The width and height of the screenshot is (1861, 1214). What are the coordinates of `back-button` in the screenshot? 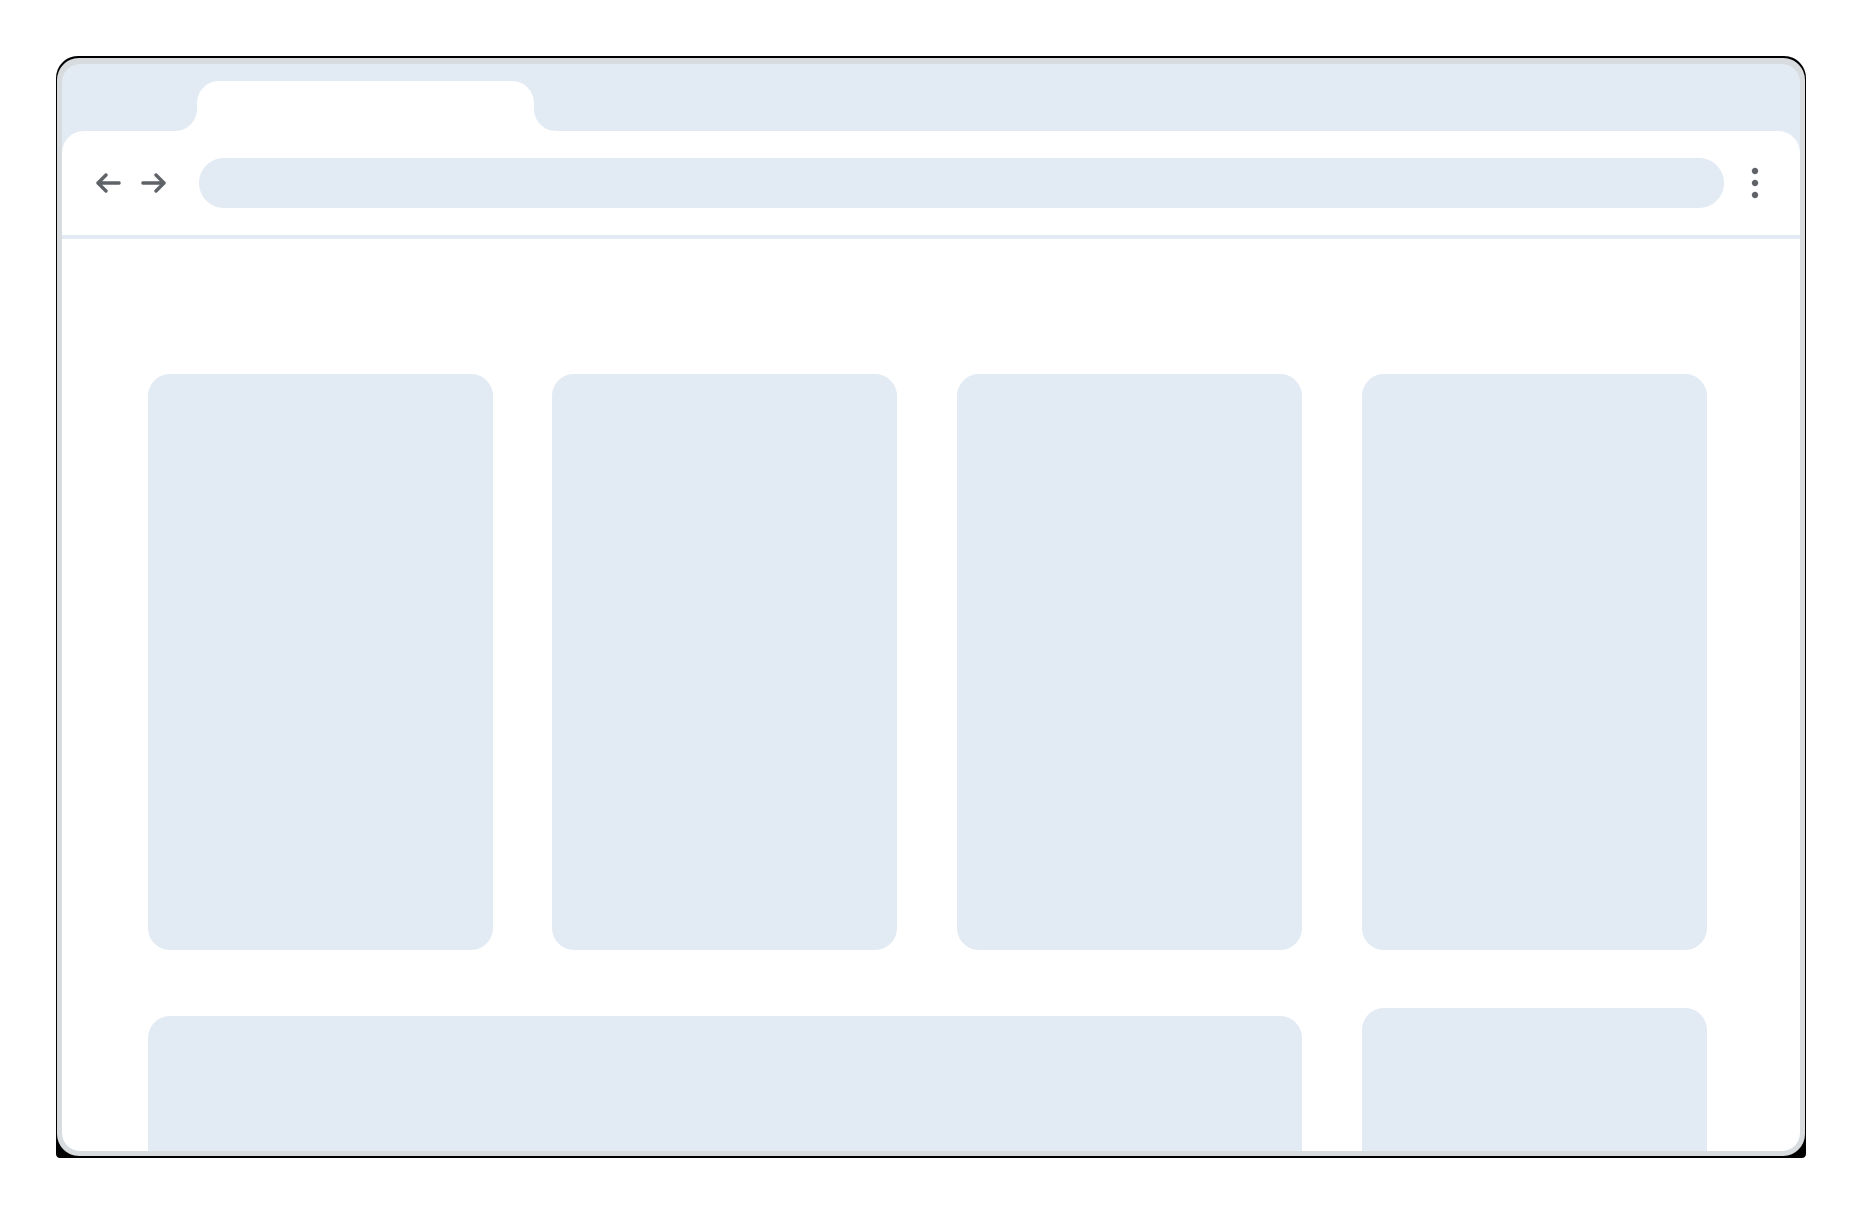 It's located at (108, 183).